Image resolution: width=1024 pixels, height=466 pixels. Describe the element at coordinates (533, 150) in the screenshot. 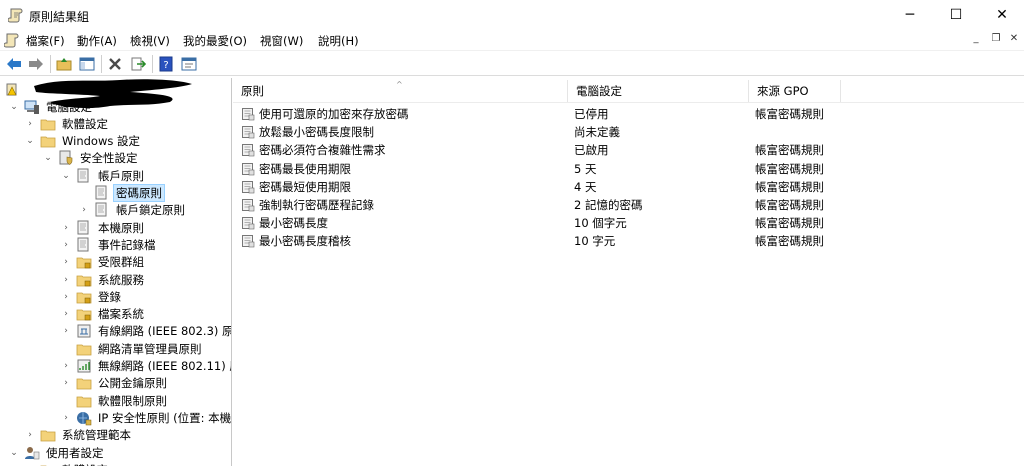

I see `table-row: 密碼必須符合複雜性需求 已啟用 帳富密碼規則` at that location.